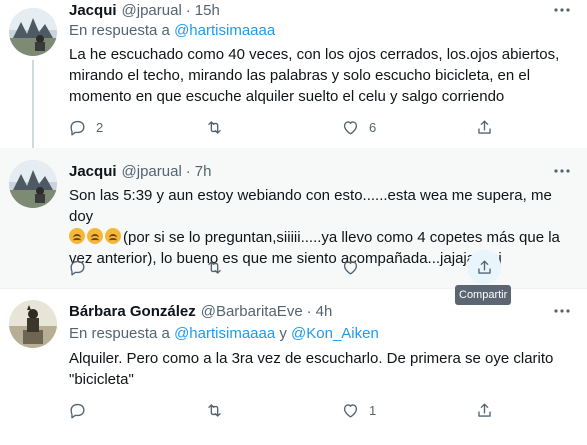  I want to click on tweet-header: Jacqui @jparual · 15h, so click(144, 10).